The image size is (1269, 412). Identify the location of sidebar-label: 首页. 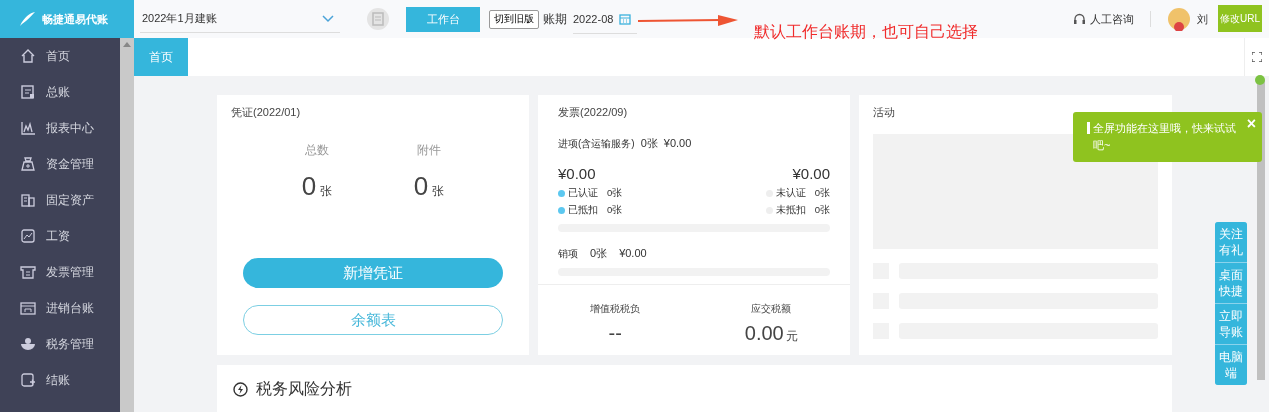
(58, 56).